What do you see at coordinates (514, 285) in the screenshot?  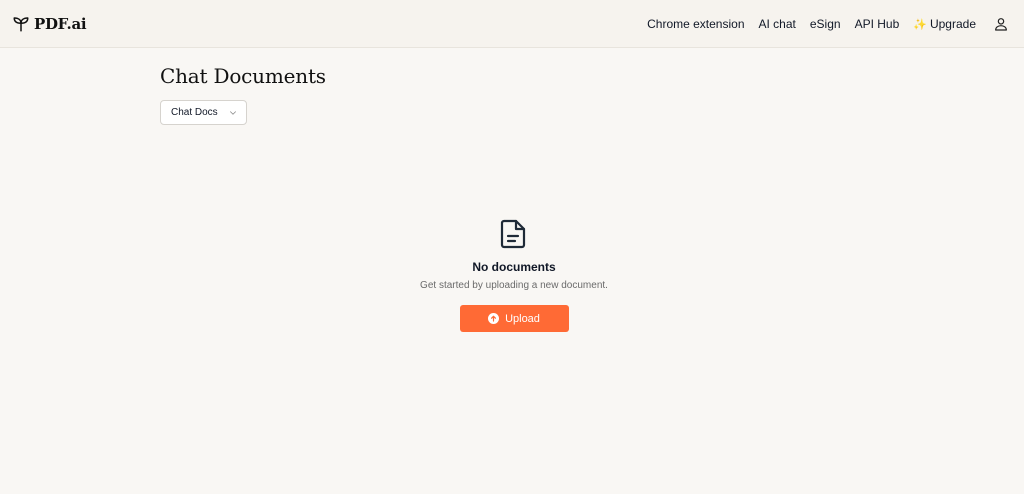 I see `empty-state-subtitle: Get started by uploading a new document.` at bounding box center [514, 285].